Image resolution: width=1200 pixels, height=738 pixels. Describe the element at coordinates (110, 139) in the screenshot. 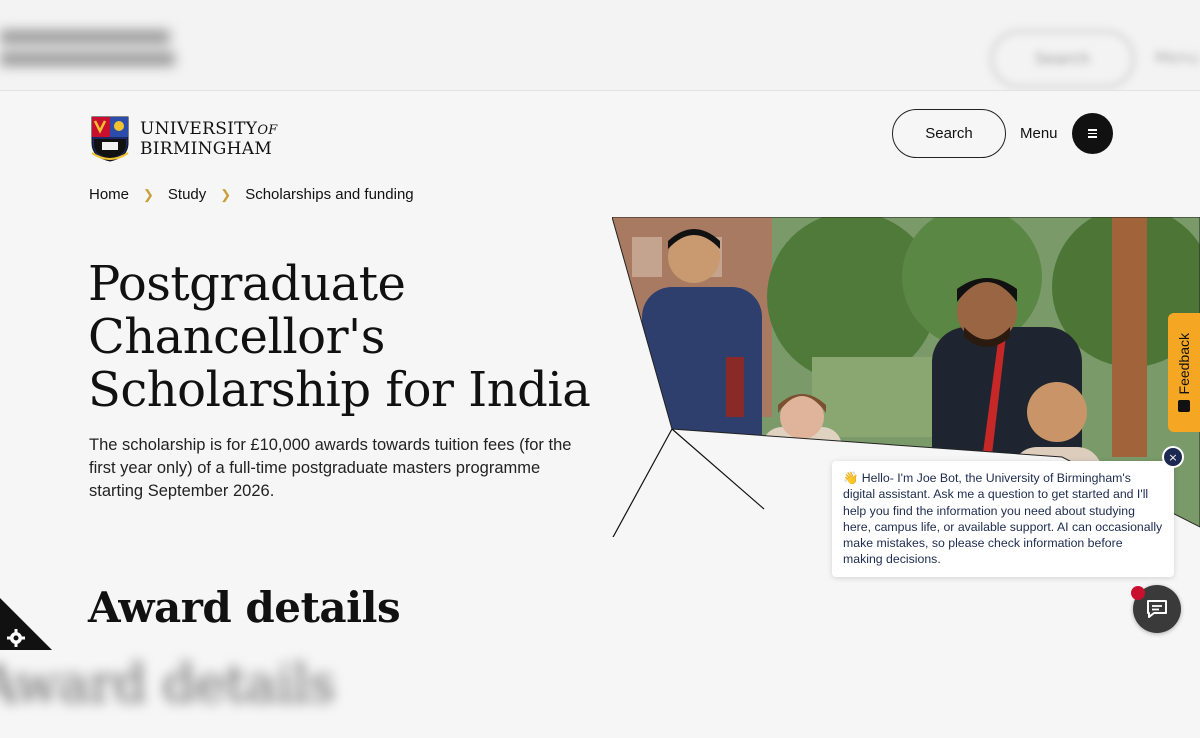

I see `crest-icon` at that location.